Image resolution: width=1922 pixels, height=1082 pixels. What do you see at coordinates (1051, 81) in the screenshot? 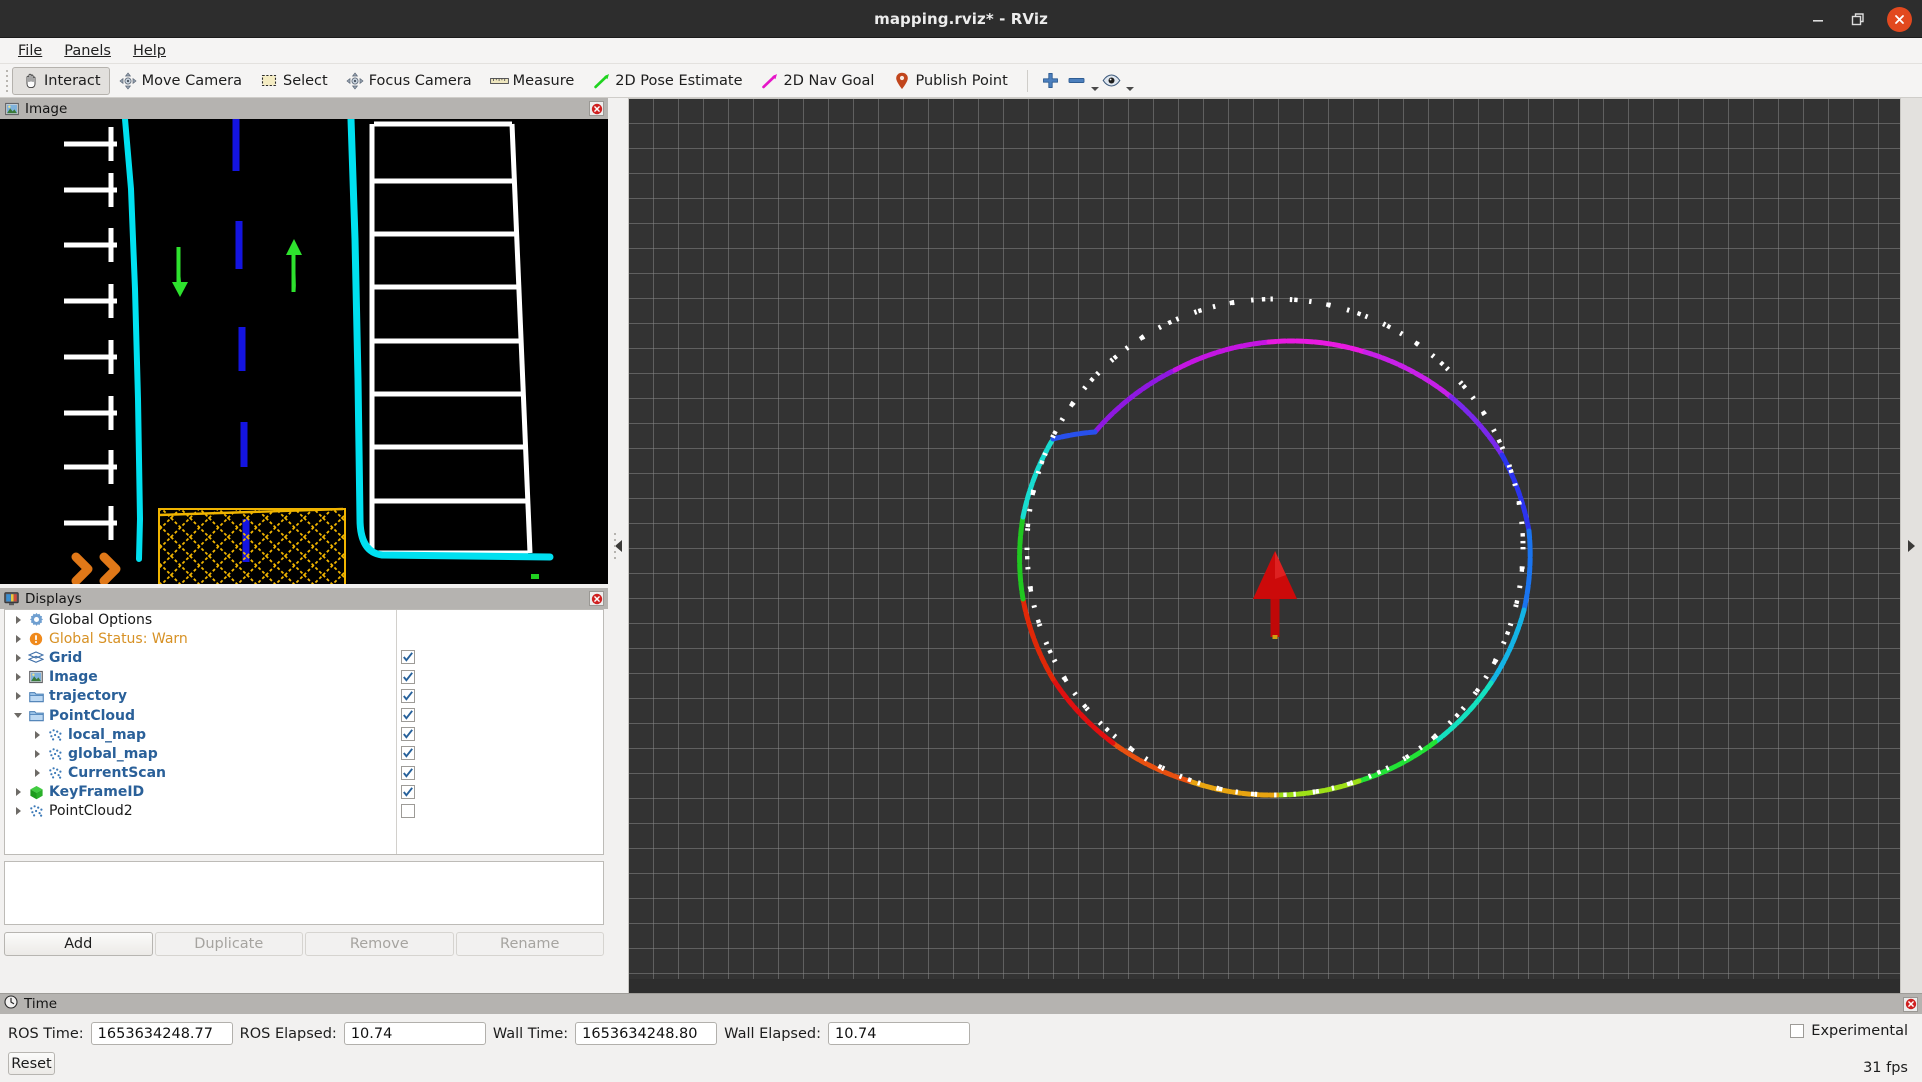
I see `add-tool-button` at bounding box center [1051, 81].